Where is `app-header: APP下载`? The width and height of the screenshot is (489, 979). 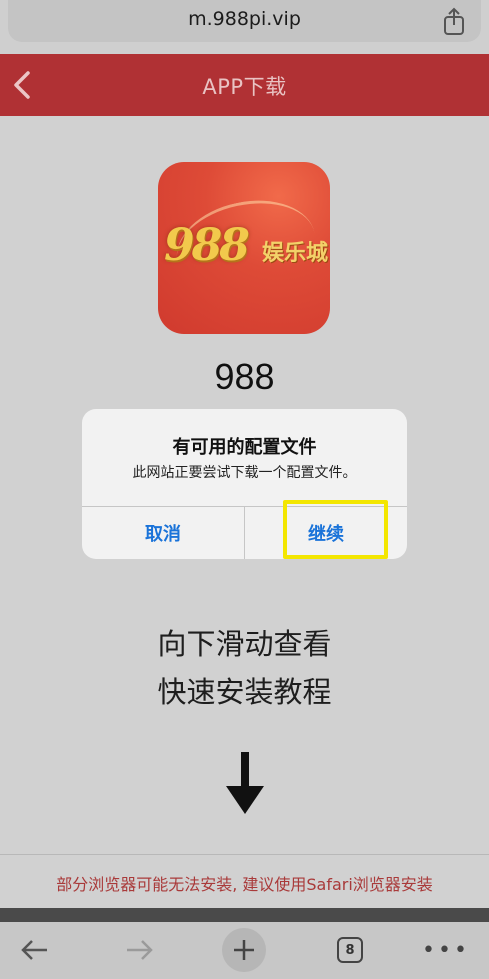 app-header: APP下载 is located at coordinates (244, 85).